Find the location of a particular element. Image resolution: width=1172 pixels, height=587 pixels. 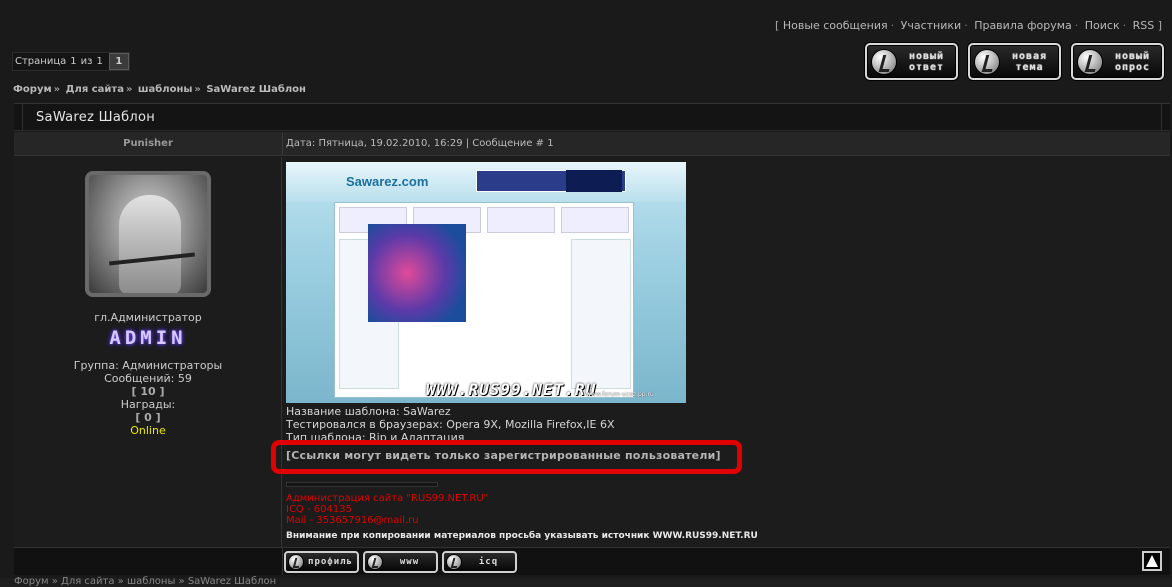

nav-close-bracket: ] is located at coordinates (1159, 25).